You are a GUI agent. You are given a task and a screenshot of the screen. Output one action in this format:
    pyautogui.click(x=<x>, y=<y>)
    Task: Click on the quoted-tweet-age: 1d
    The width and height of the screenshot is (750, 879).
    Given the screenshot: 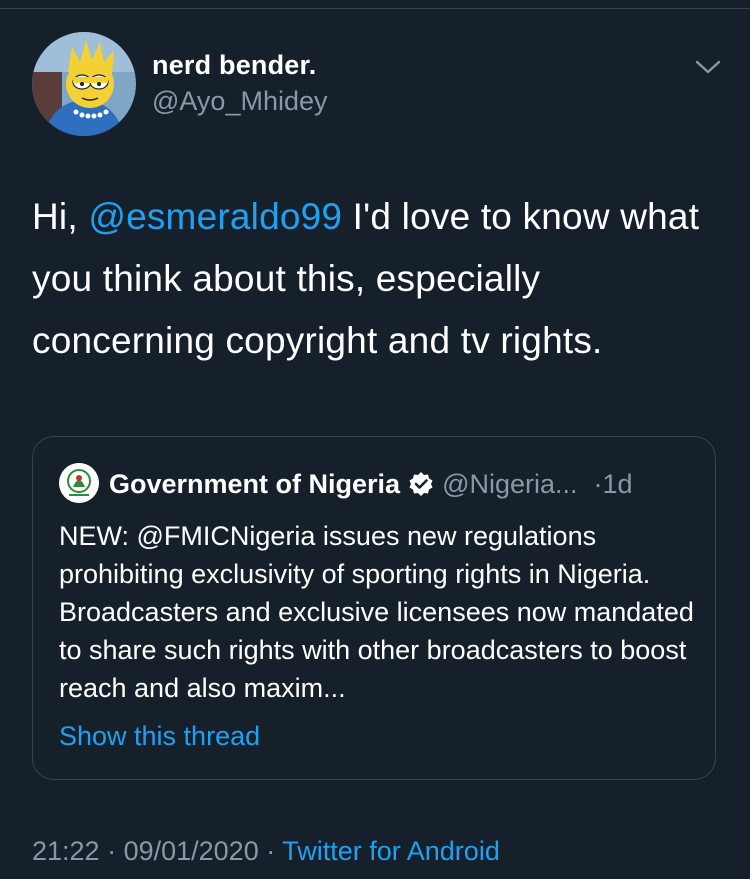 What is the action you would take?
    pyautogui.click(x=617, y=484)
    